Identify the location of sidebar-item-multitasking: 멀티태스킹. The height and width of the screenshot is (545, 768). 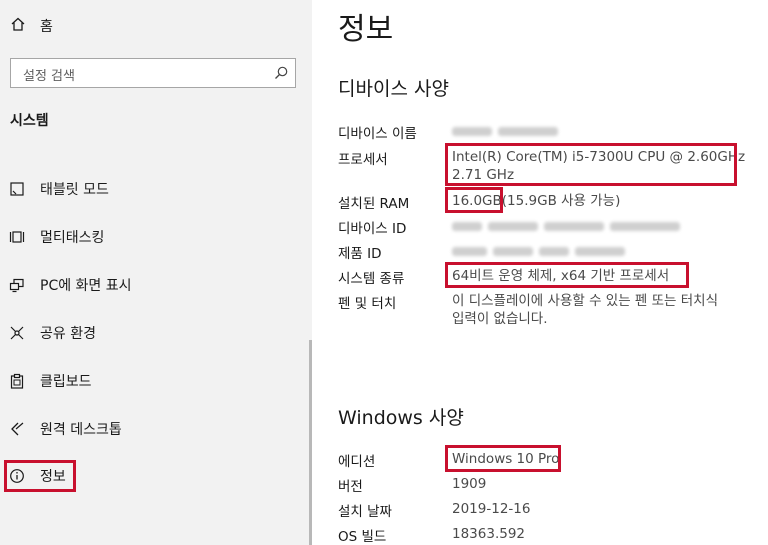
(56, 237).